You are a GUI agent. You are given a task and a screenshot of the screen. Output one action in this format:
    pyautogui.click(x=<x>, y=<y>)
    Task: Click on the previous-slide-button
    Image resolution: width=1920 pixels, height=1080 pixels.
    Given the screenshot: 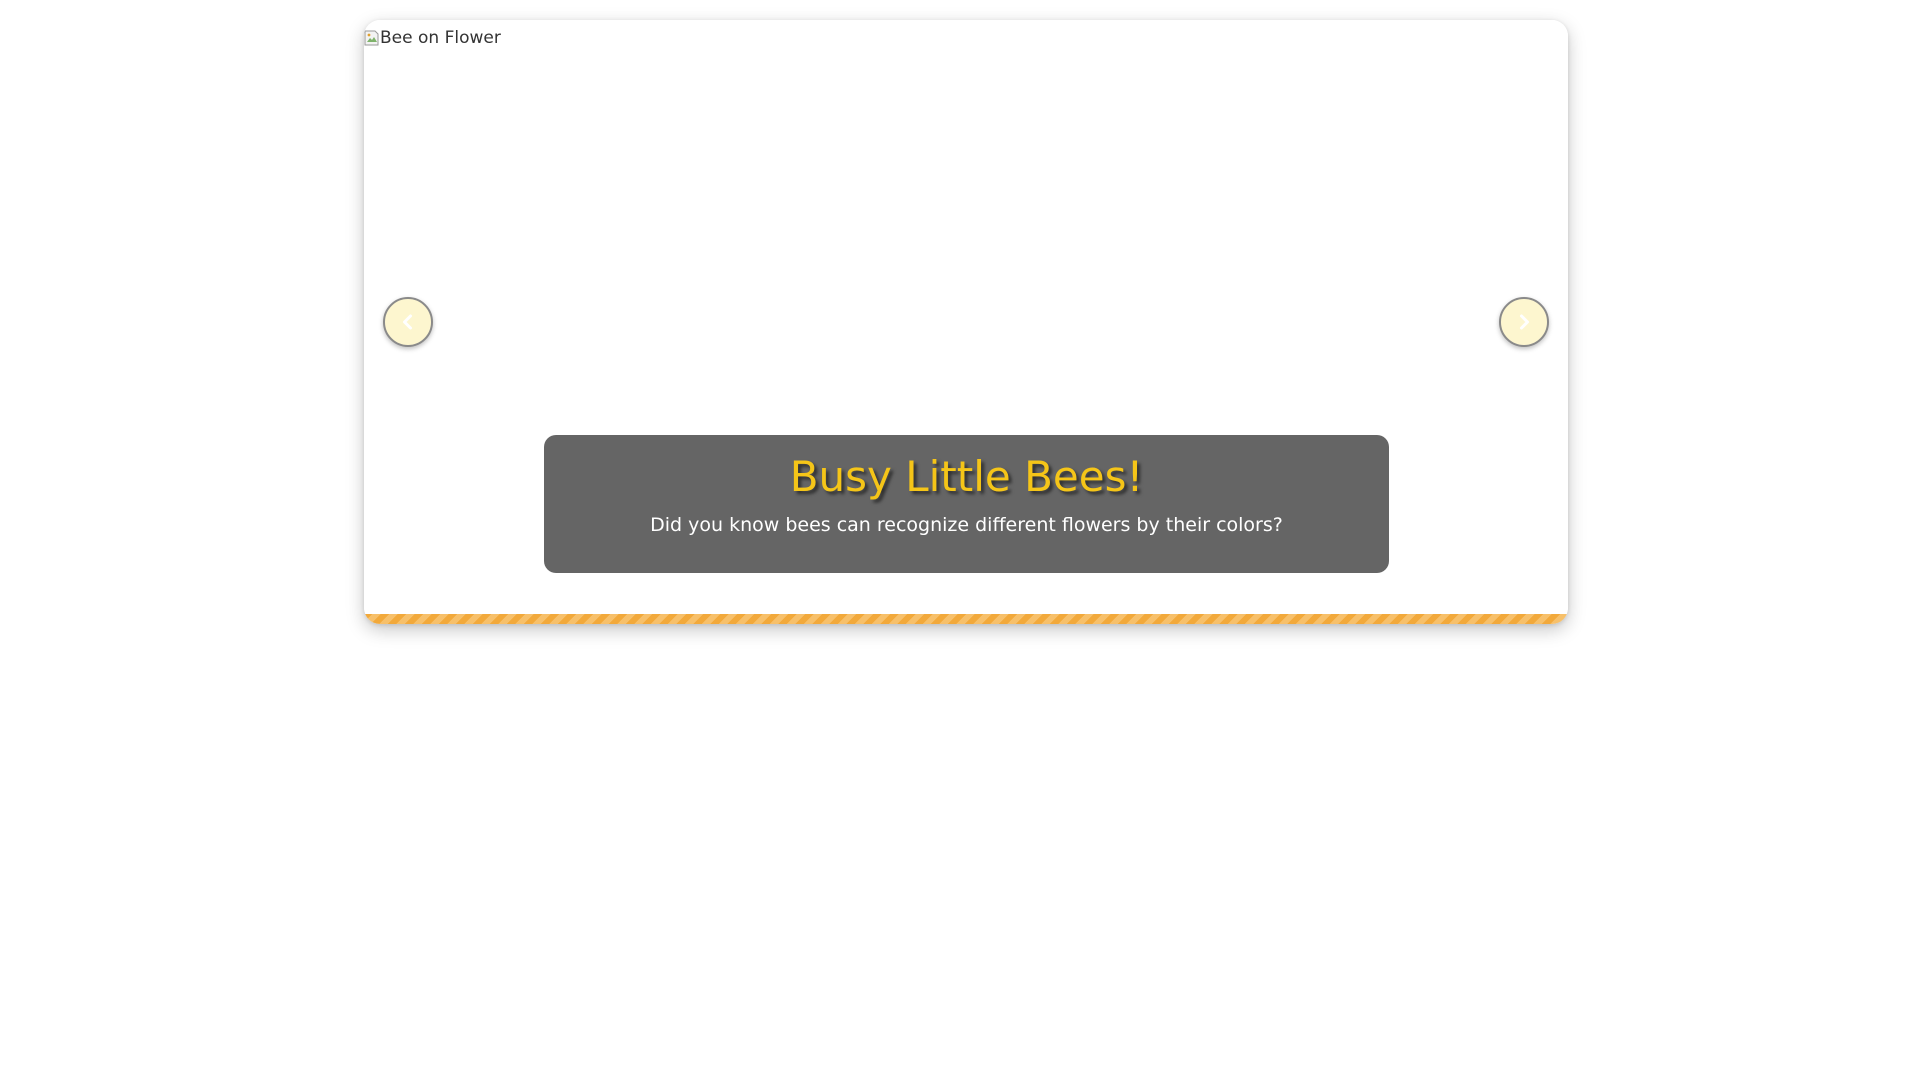 What is the action you would take?
    pyautogui.click(x=408, y=322)
    